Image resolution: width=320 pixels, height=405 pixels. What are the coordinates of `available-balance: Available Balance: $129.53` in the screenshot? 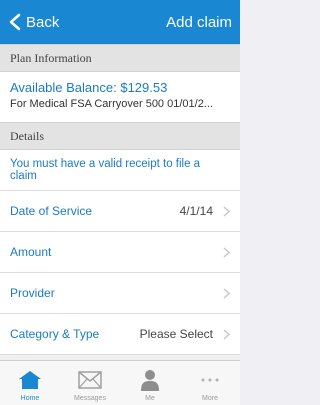 It's located at (89, 87).